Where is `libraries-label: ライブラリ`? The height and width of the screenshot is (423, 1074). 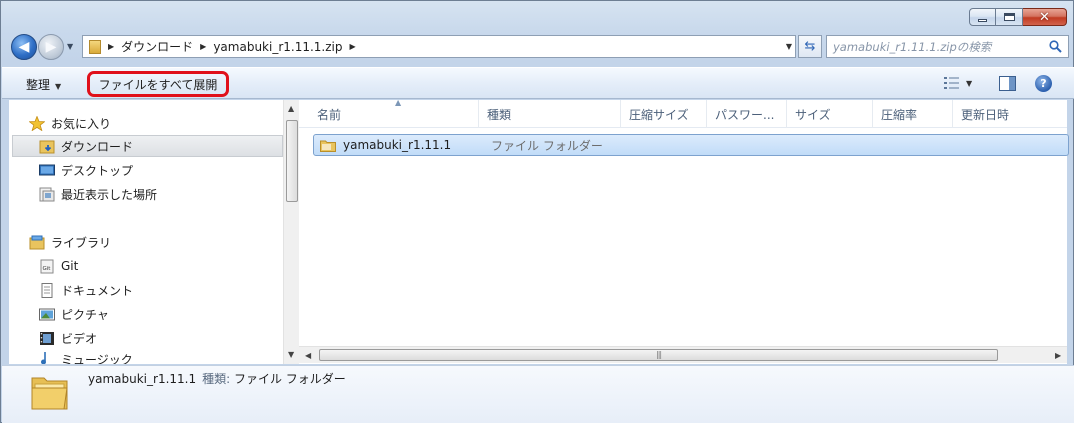 libraries-label: ライブラリ is located at coordinates (81, 242).